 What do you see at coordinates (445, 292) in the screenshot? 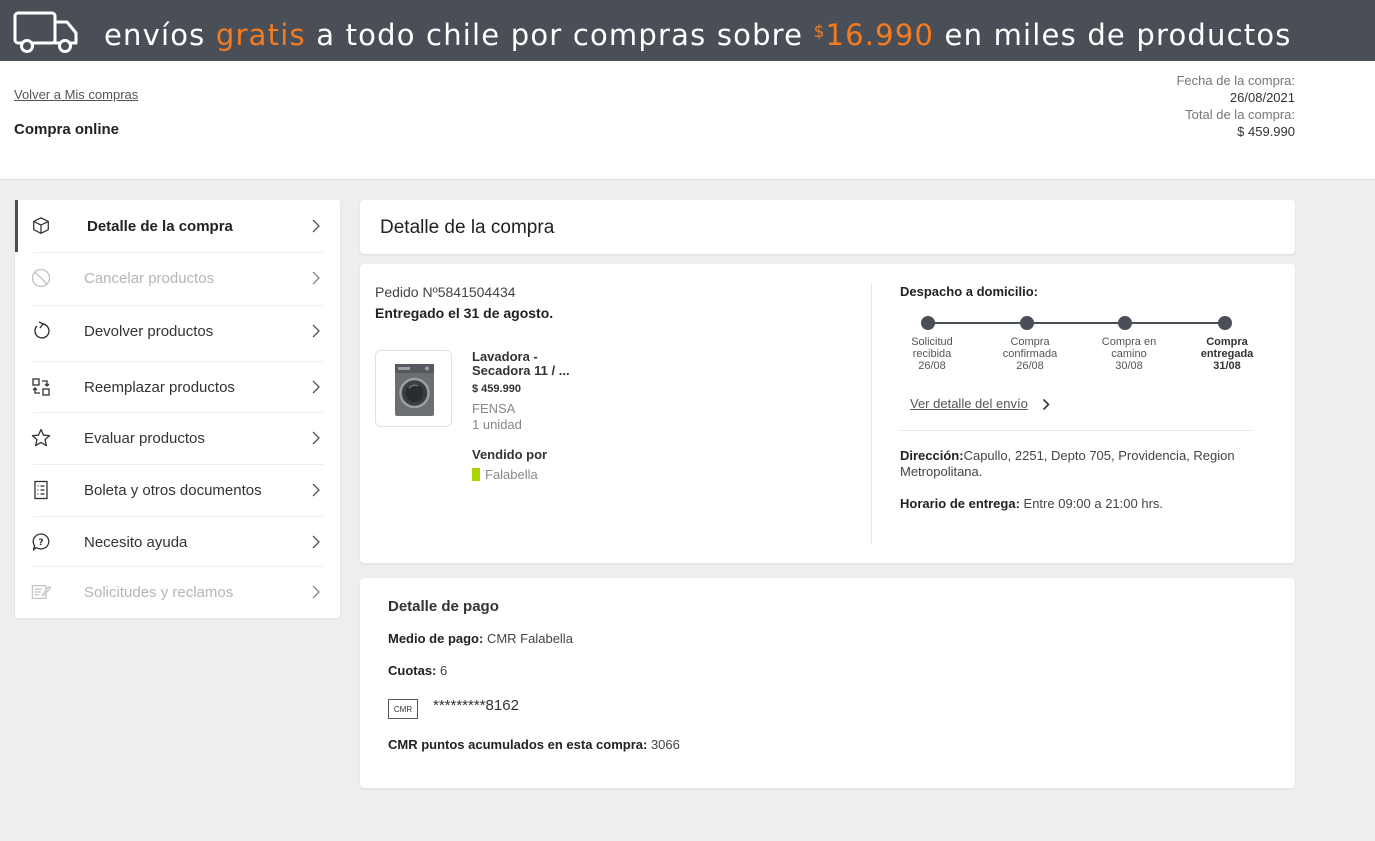
I see `order-number: Pedido Nº5841504434` at bounding box center [445, 292].